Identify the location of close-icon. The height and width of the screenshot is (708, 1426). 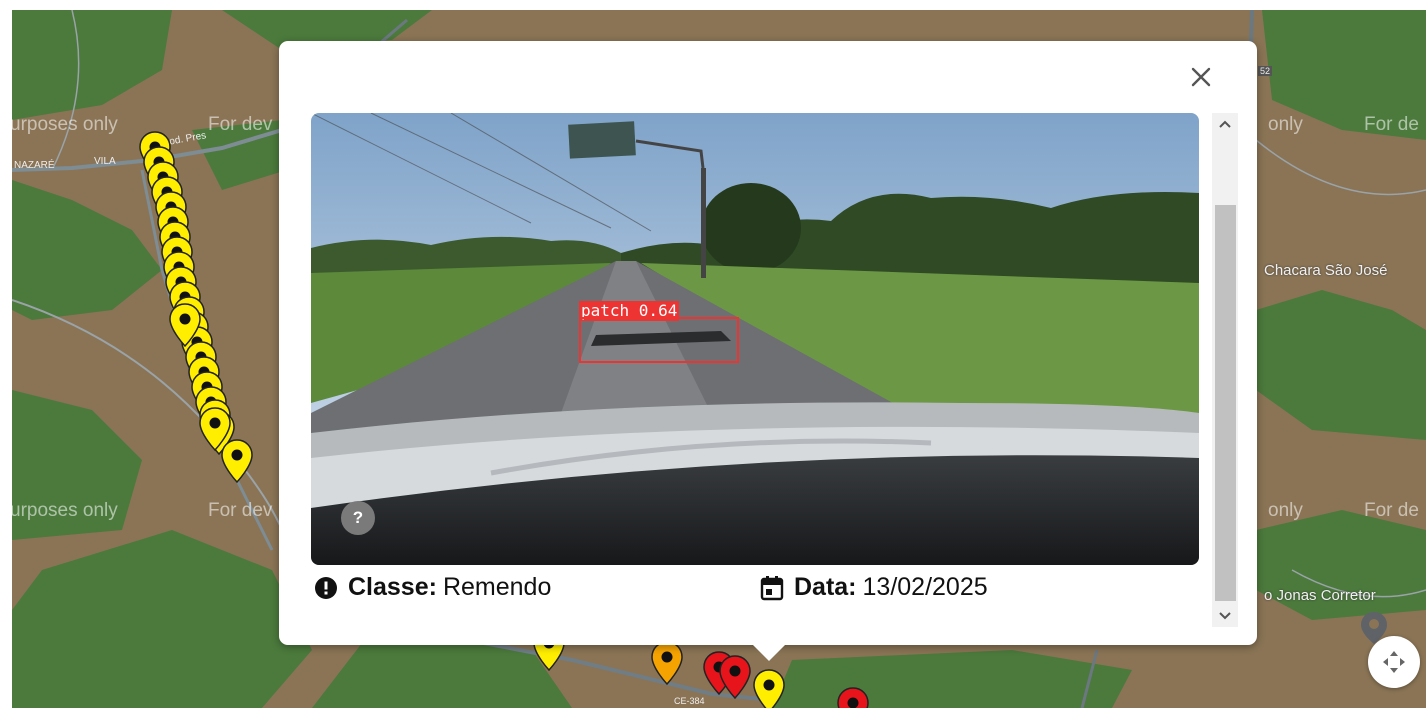
(1201, 77).